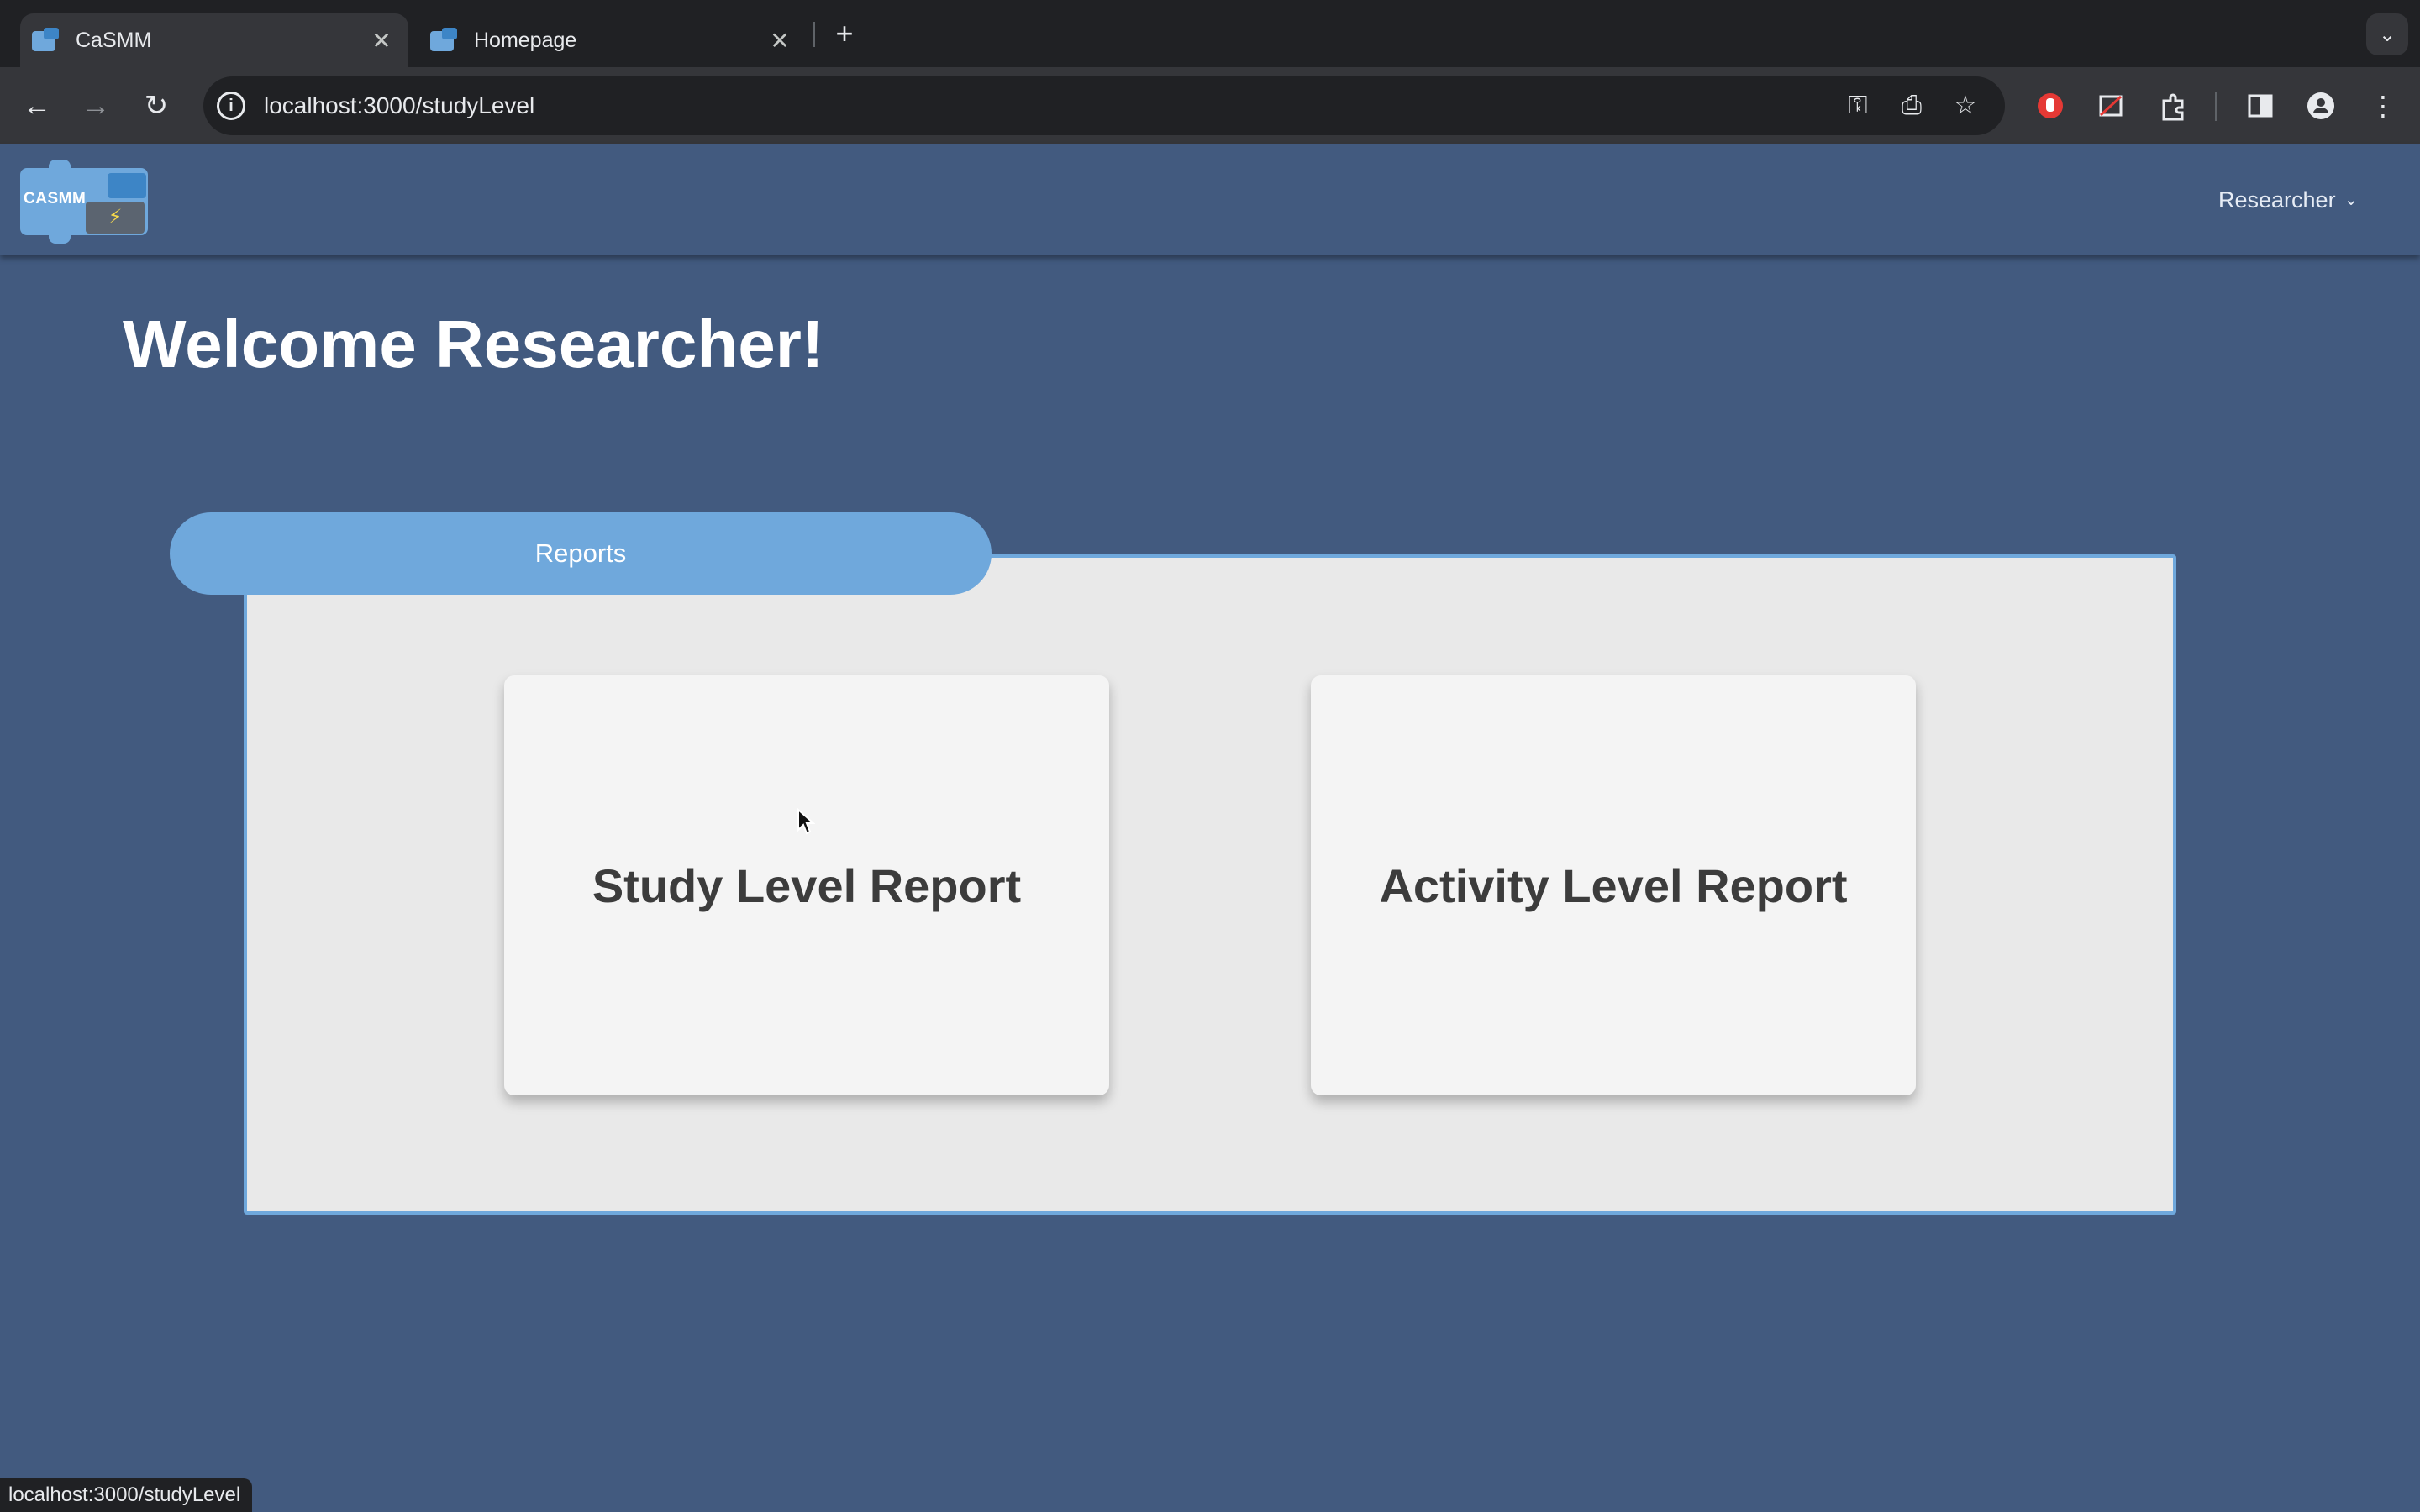 This screenshot has height=1512, width=2420. I want to click on browser-tab-strip: CaSMM ✕ Homepage ✕ + ⌄, so click(1210, 33).